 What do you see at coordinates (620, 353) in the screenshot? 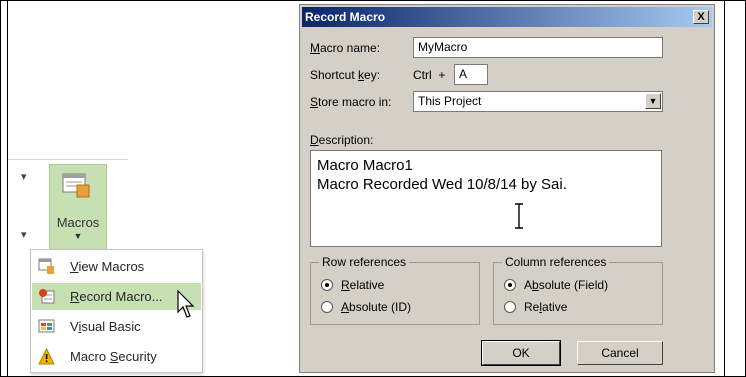
I see `cancel-button: Cancel` at bounding box center [620, 353].